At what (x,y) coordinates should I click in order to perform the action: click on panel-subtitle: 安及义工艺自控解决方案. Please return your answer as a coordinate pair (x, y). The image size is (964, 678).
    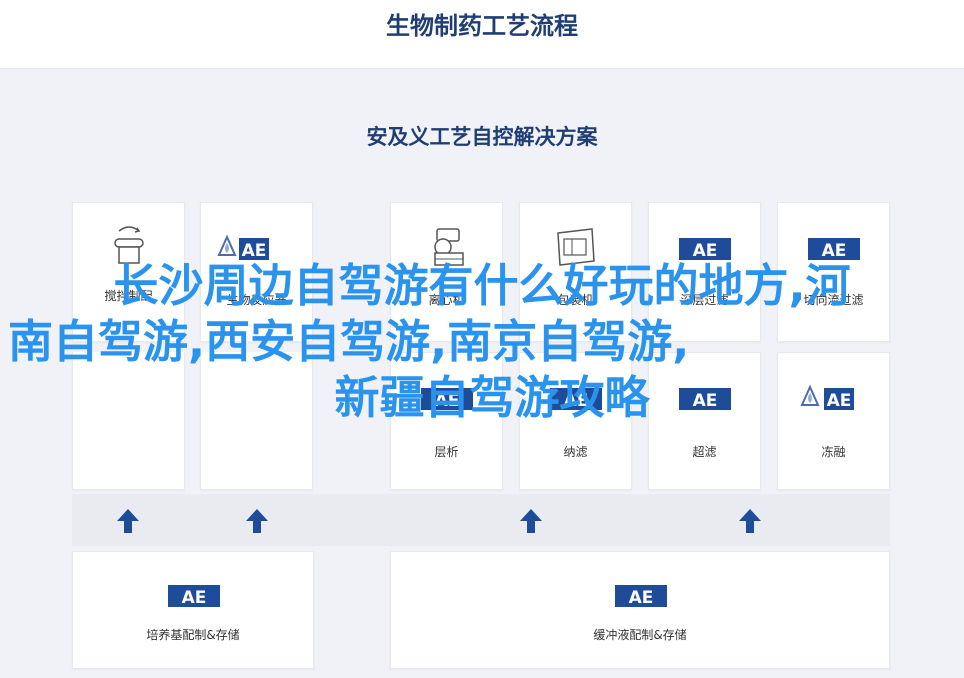
    Looking at the image, I should click on (482, 137).